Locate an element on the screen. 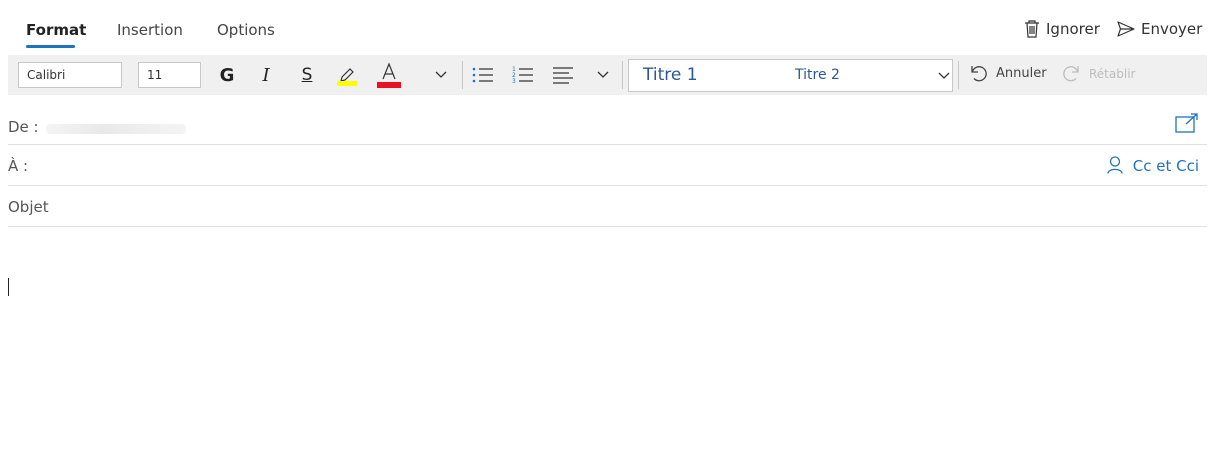 This screenshot has height=453, width=1222. send-icon is located at coordinates (1126, 29).